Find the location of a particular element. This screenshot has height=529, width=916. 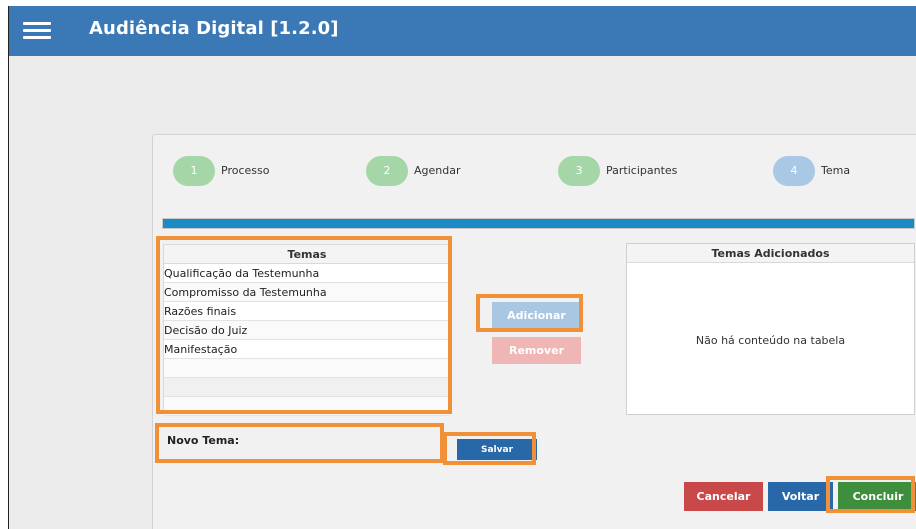

salvar-button: Salvar is located at coordinates (497, 449).